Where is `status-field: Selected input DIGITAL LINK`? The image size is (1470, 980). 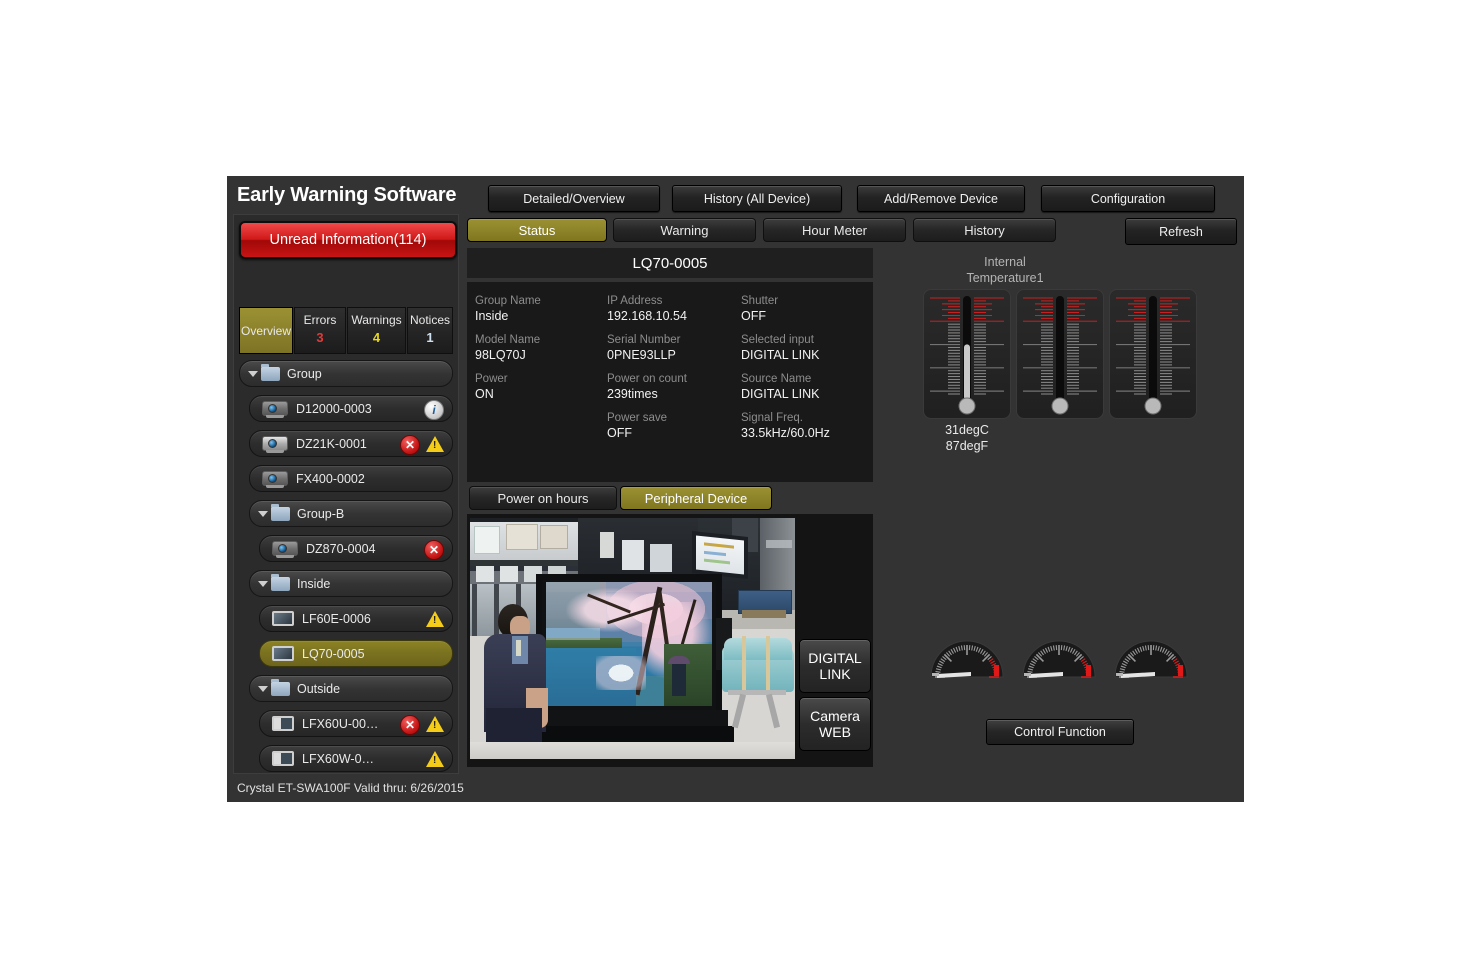 status-field: Selected input DIGITAL LINK is located at coordinates (780, 348).